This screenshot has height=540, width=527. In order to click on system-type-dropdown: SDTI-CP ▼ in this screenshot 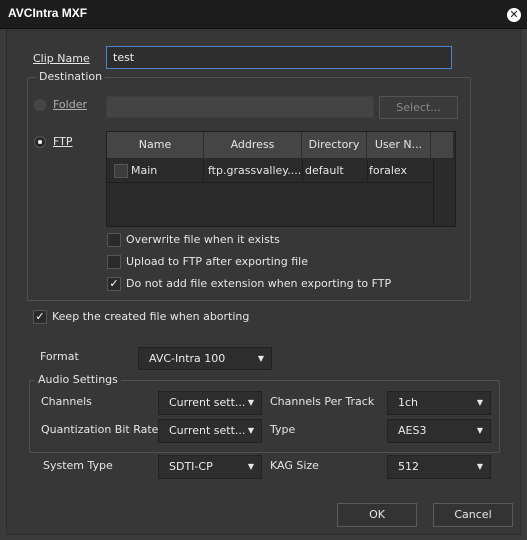, I will do `click(210, 467)`.